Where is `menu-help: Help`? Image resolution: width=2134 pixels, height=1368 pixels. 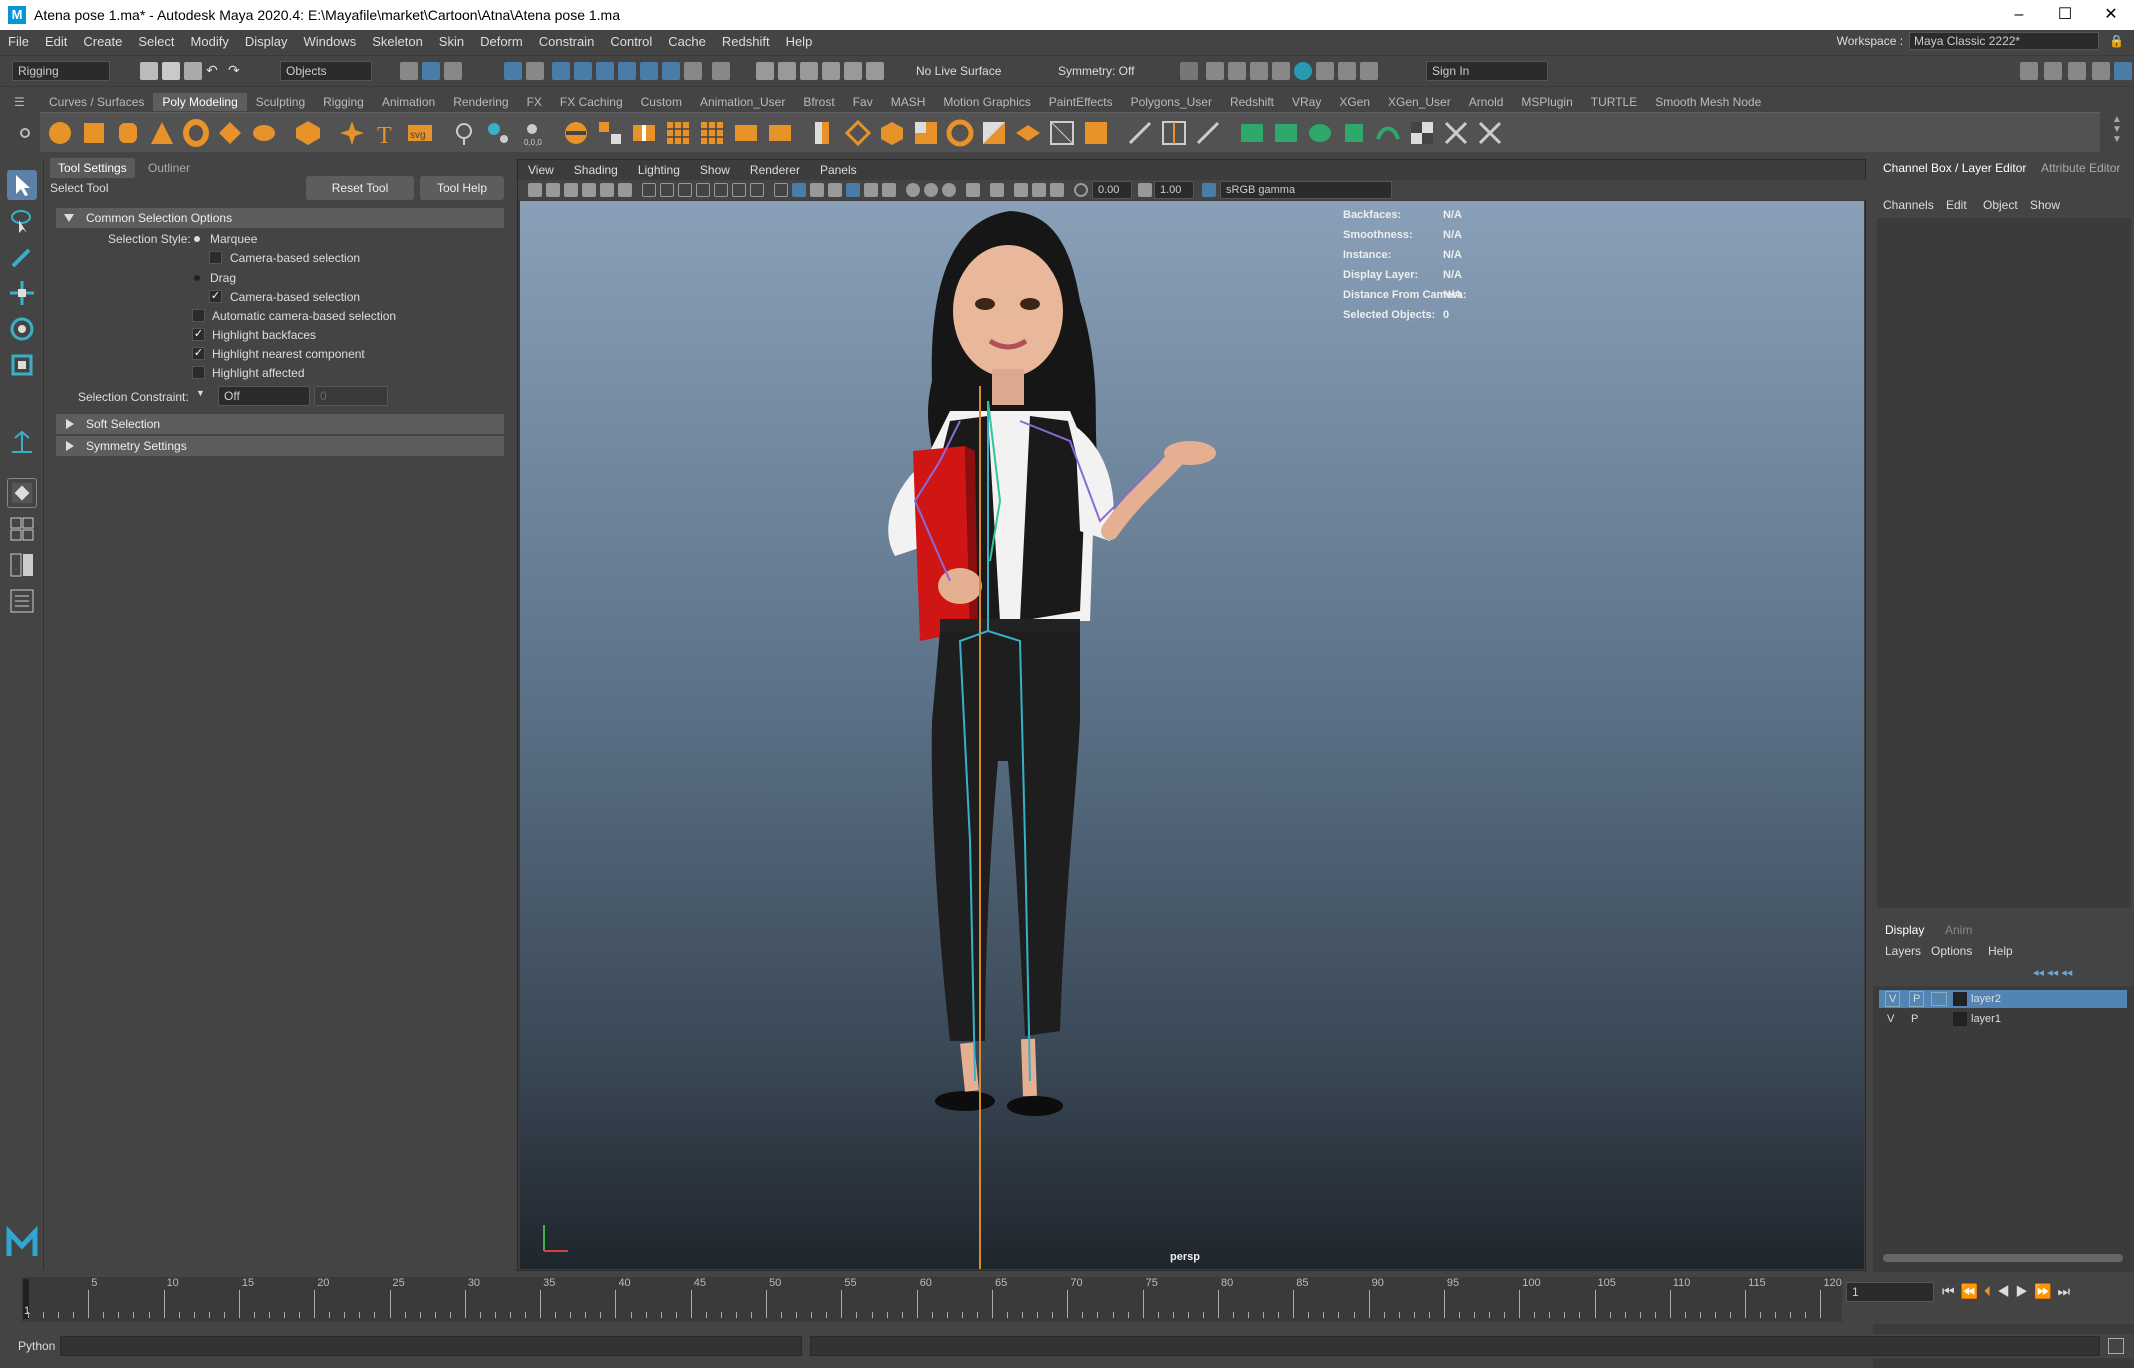 menu-help: Help is located at coordinates (799, 41).